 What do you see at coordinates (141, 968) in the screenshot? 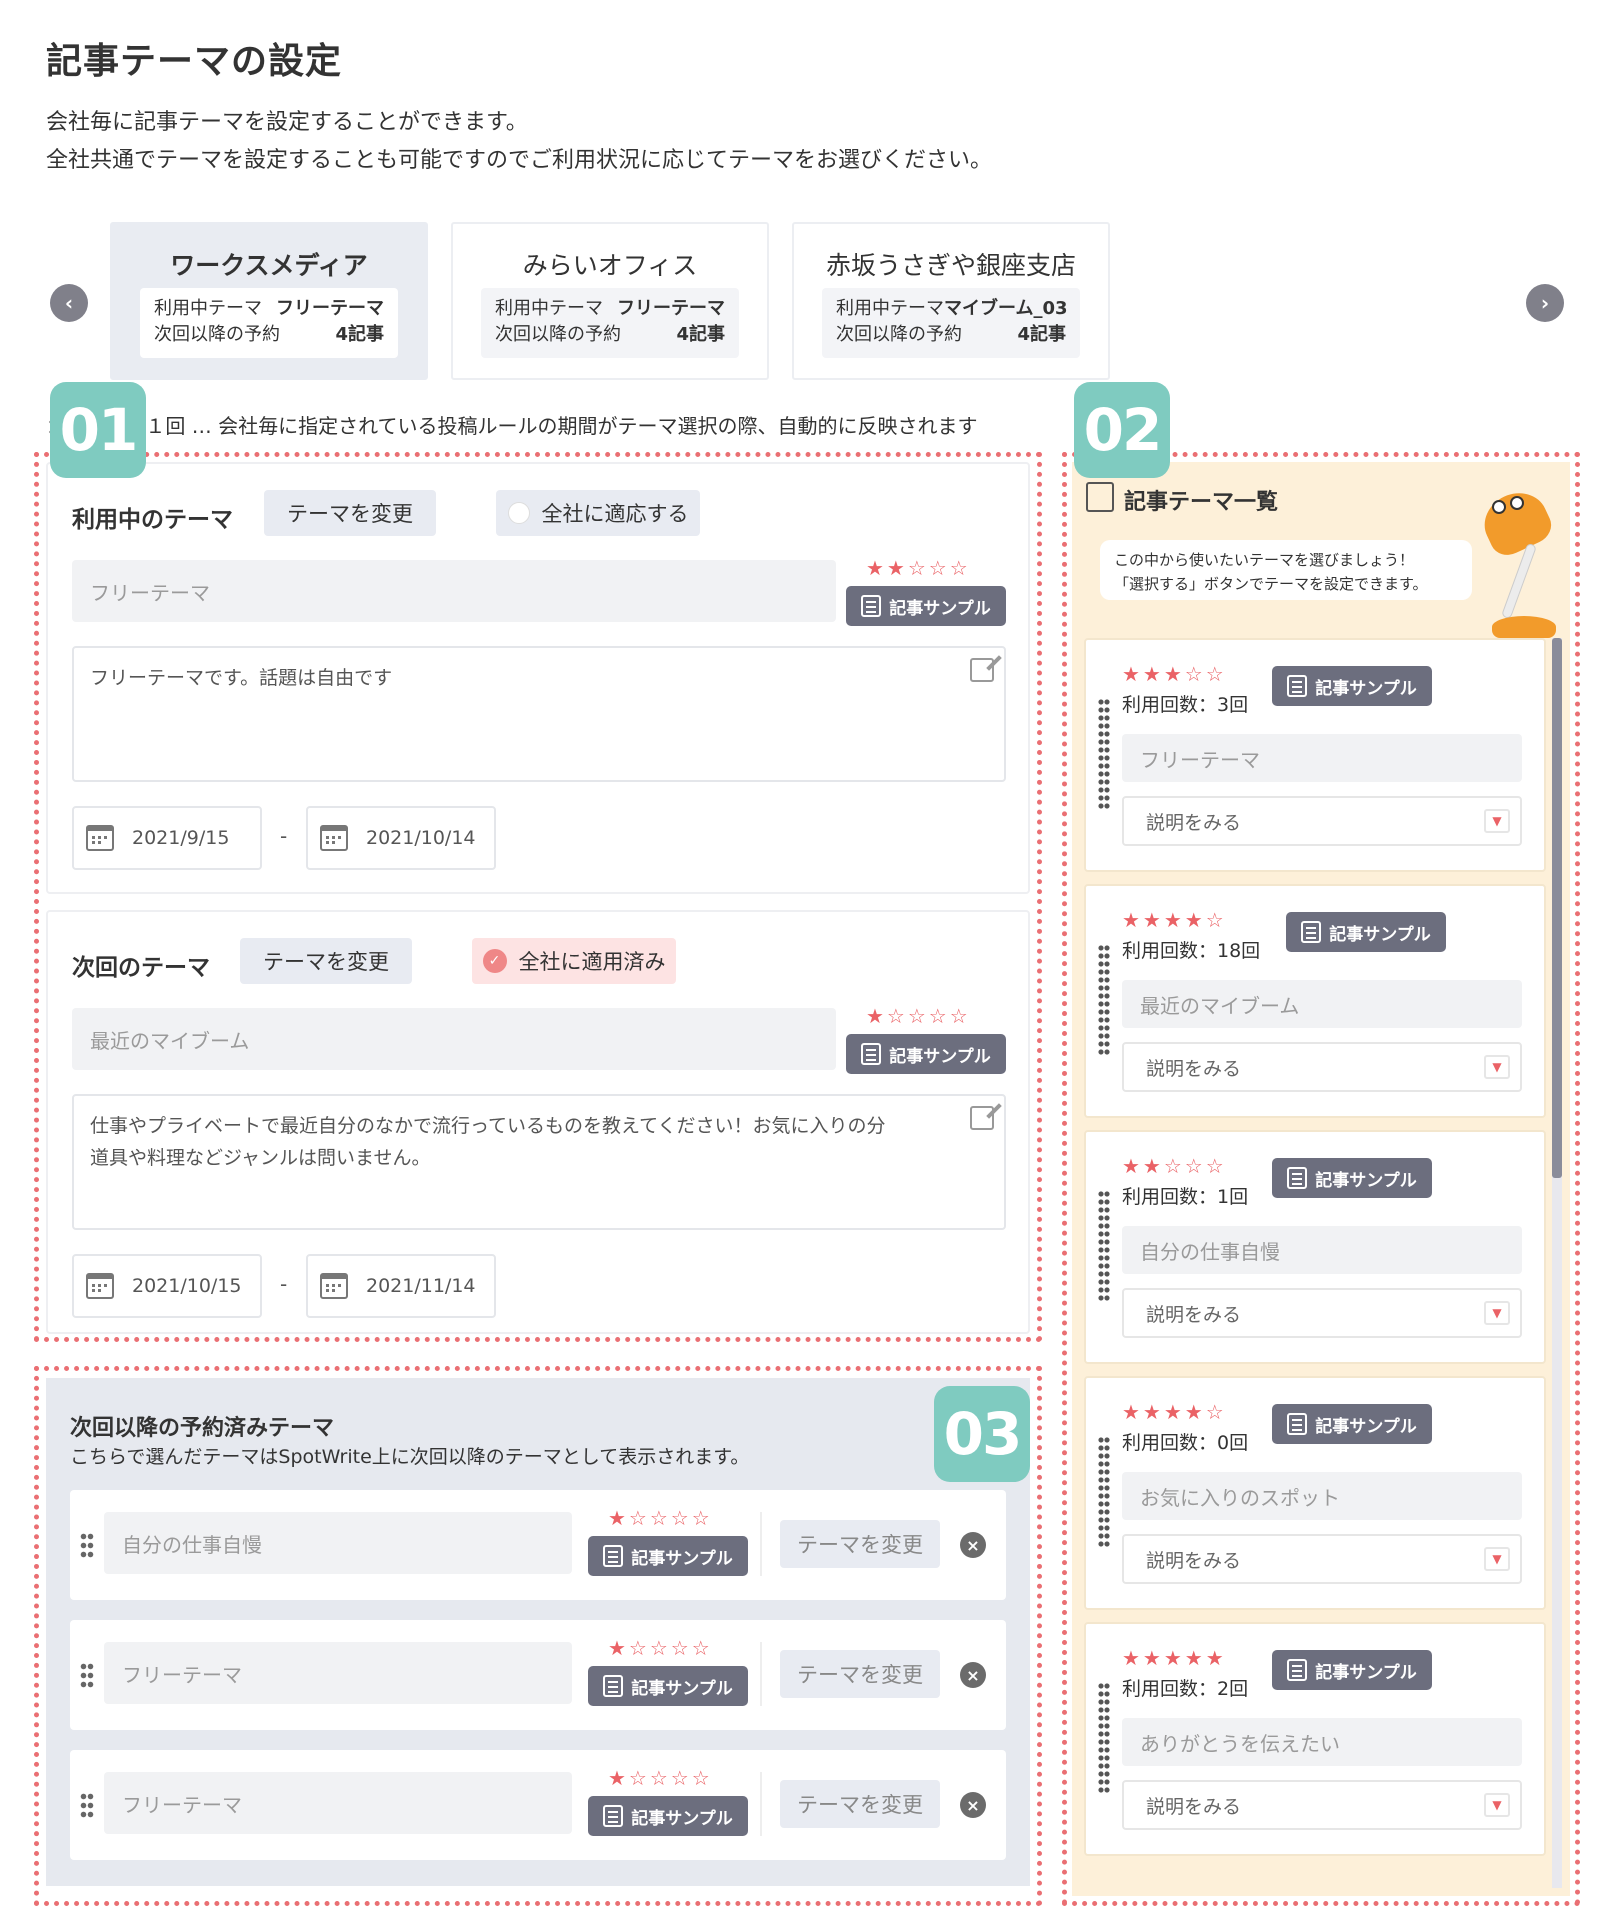
I see `next-theme-title: 次回のテーマ` at bounding box center [141, 968].